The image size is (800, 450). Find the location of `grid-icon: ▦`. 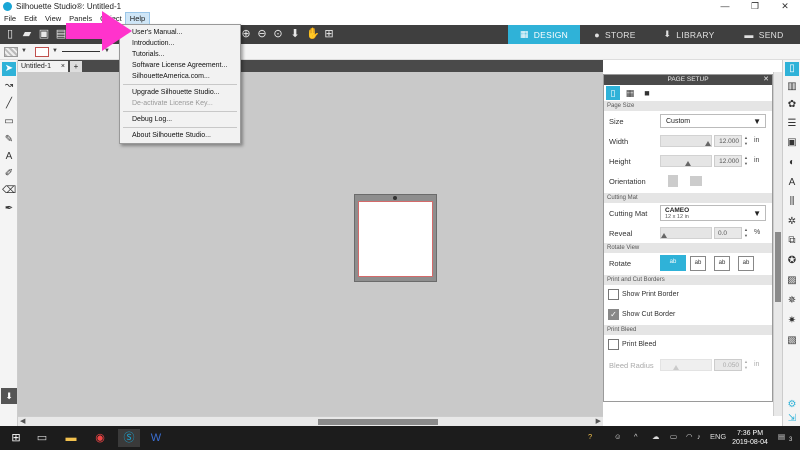

grid-icon: ▦ is located at coordinates (630, 93).